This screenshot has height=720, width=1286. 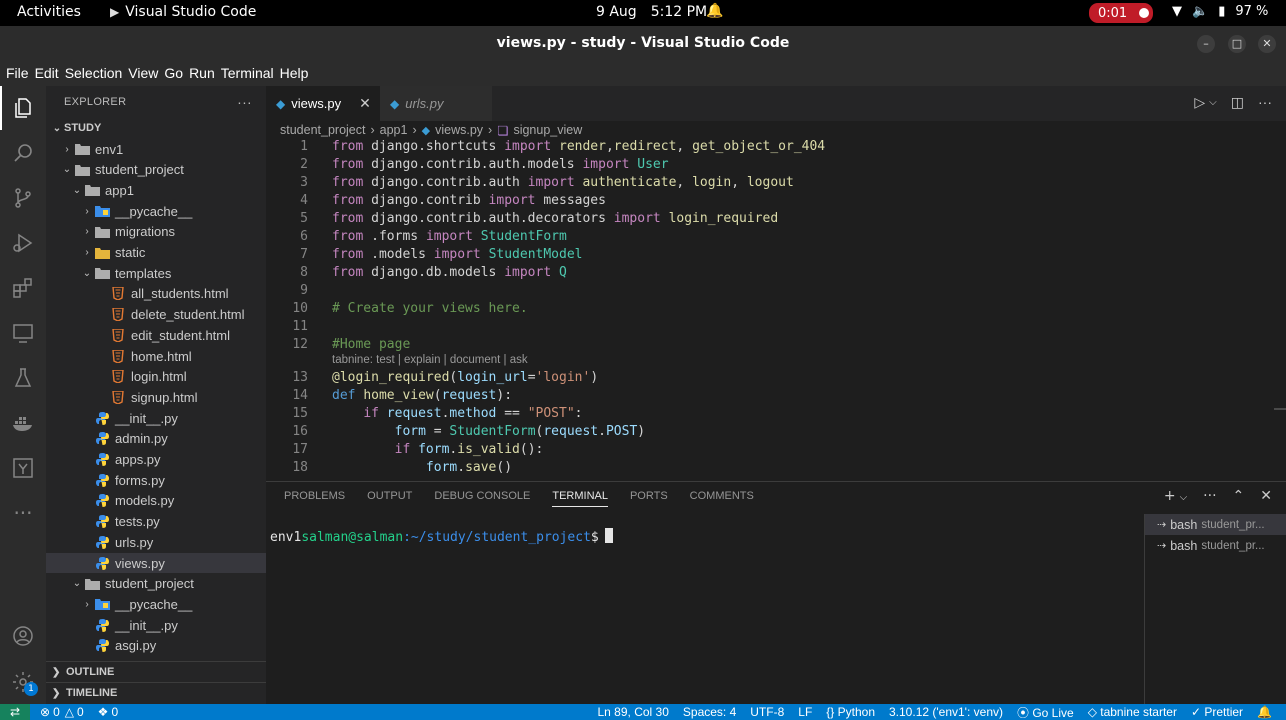 I want to click on menu-run: Run, so click(x=205, y=74).